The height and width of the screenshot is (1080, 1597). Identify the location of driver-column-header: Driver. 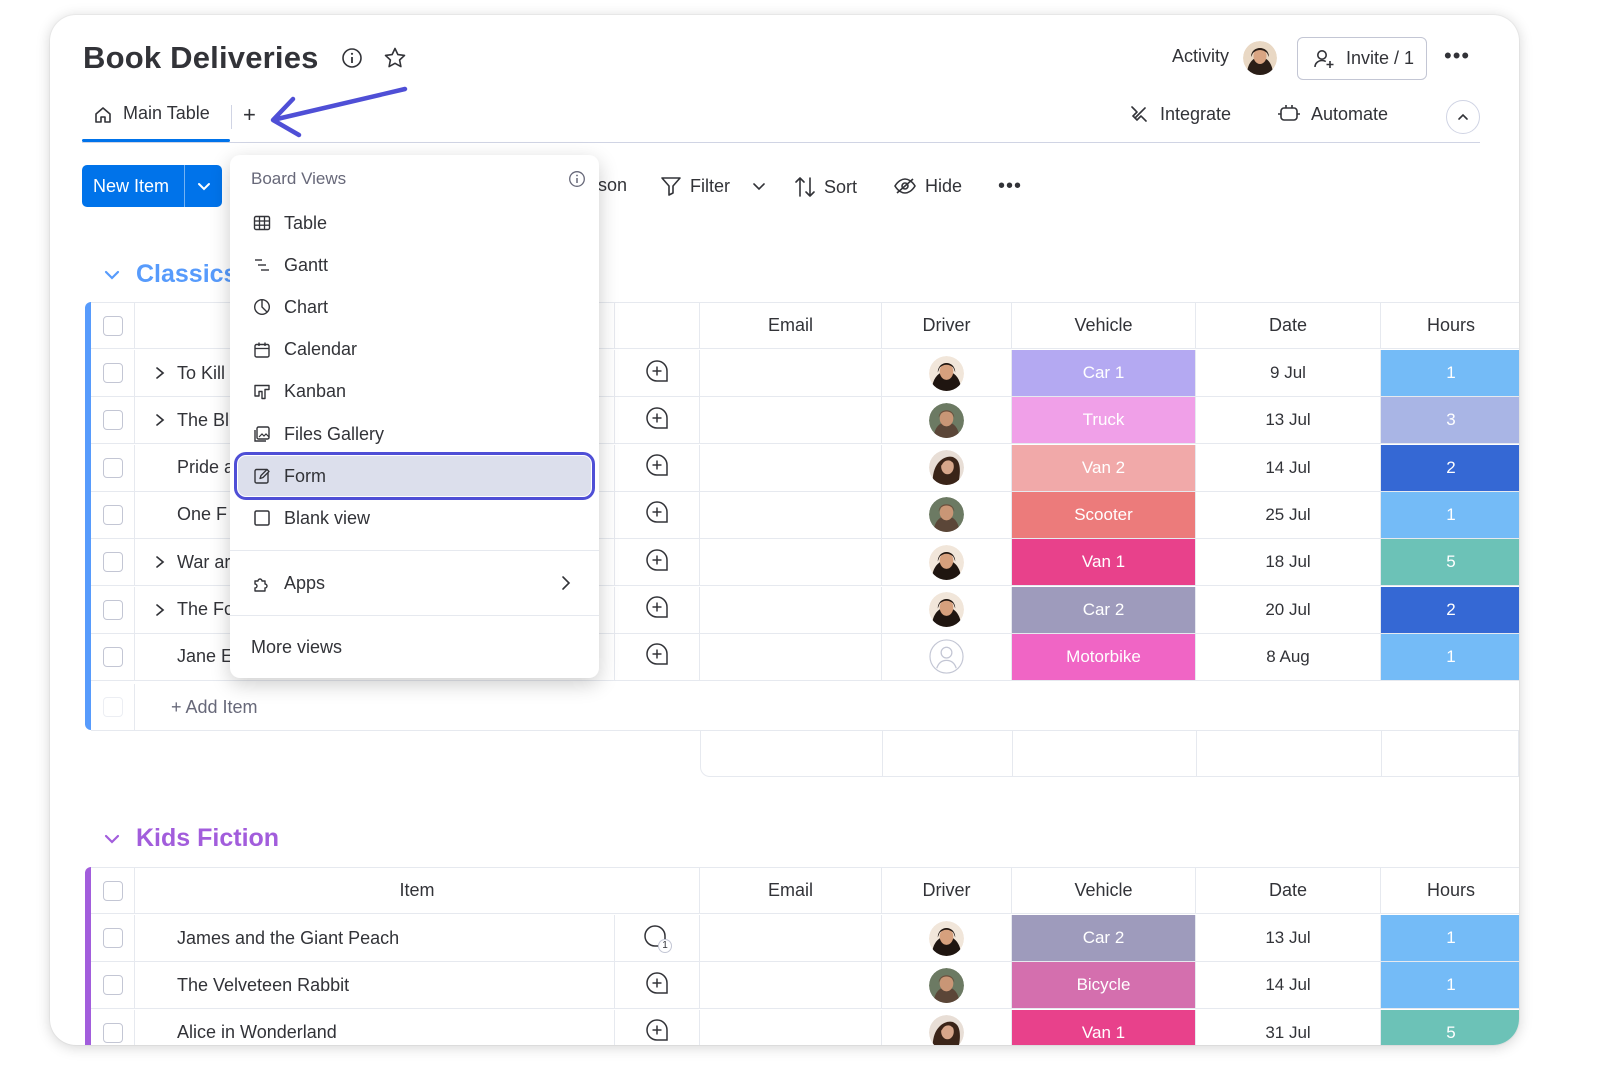
(947, 890).